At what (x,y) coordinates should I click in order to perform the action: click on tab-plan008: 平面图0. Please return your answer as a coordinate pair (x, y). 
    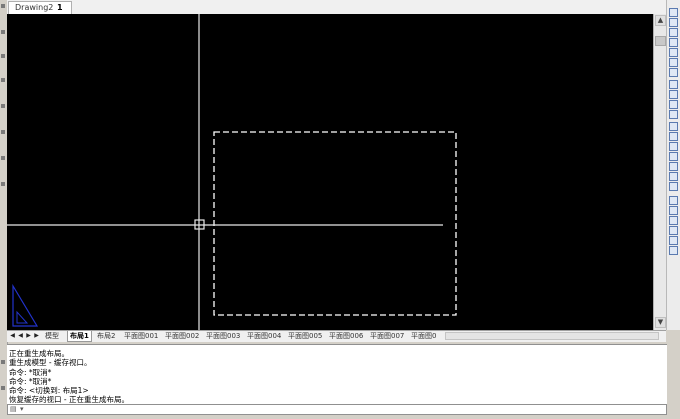
    Looking at the image, I should click on (426, 336).